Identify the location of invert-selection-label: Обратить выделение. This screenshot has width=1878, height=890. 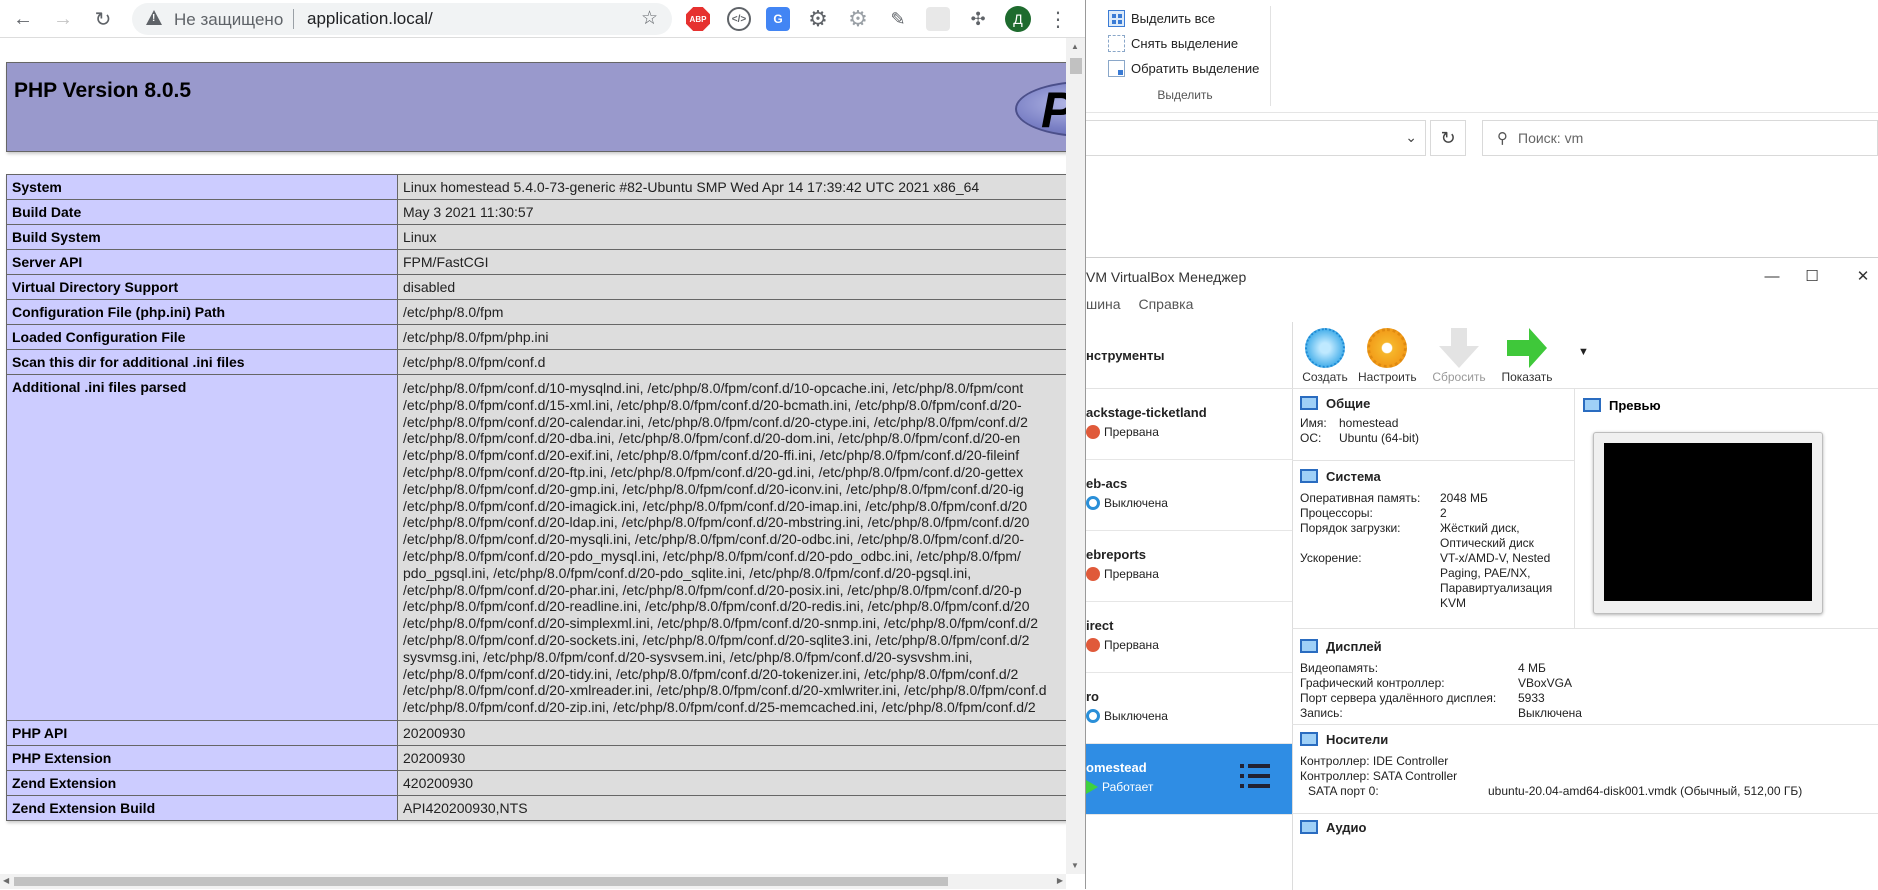
(1195, 68).